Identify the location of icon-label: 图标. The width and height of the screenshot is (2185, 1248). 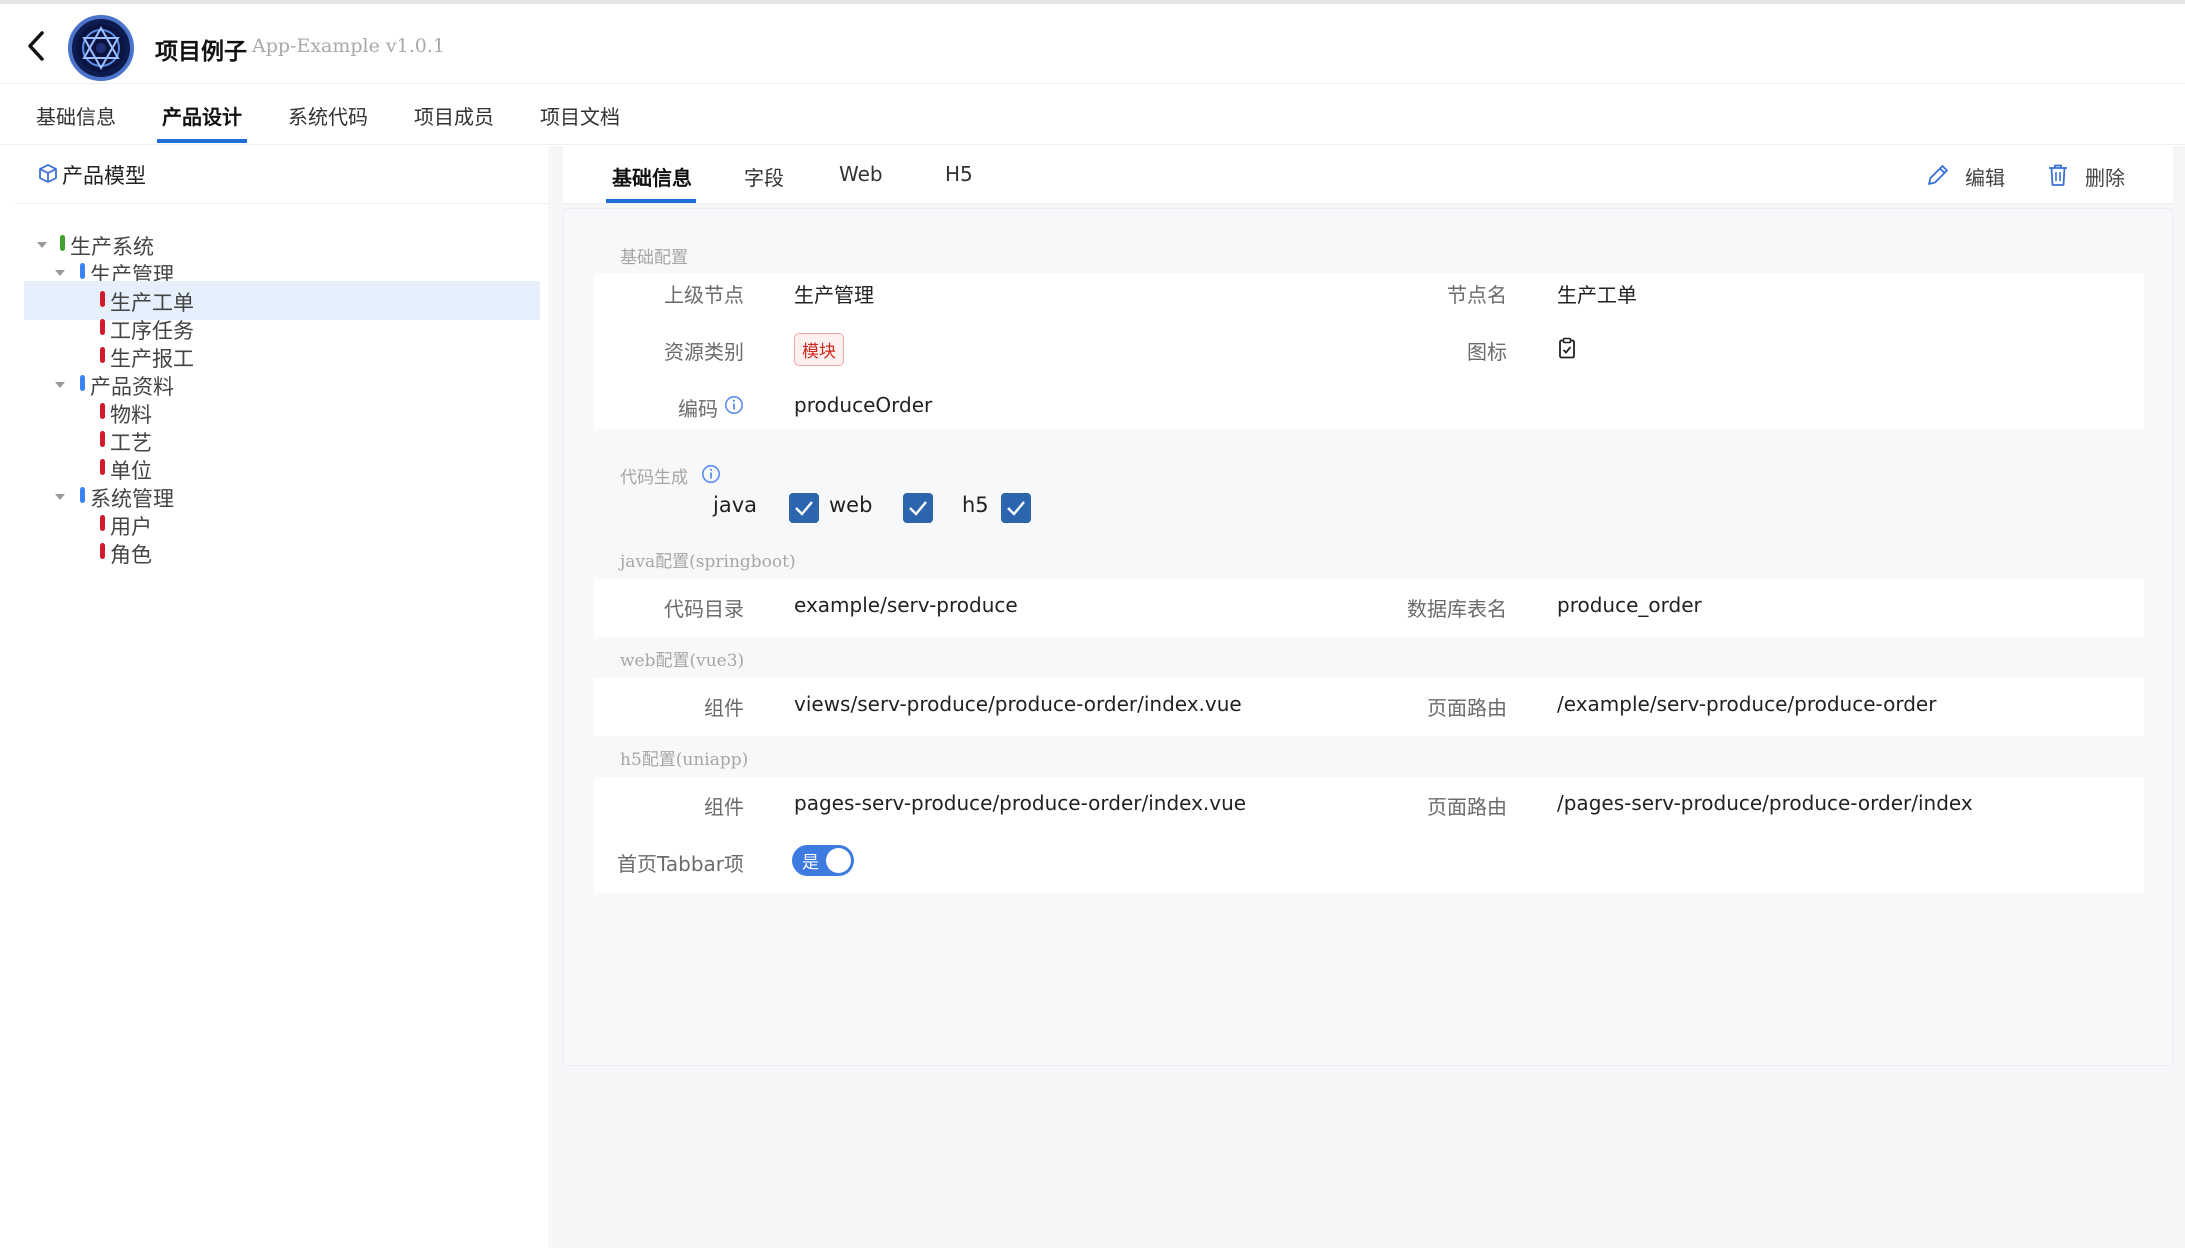
(1487, 352).